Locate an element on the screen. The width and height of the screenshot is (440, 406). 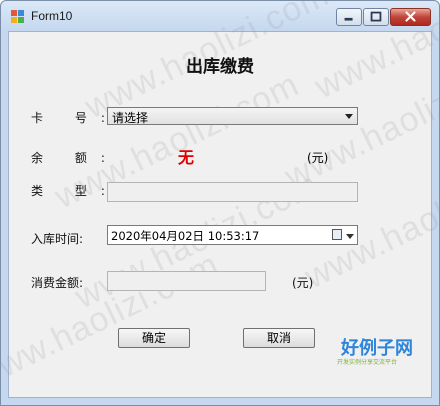
card-number-selected: 请选择 is located at coordinates (130, 118).